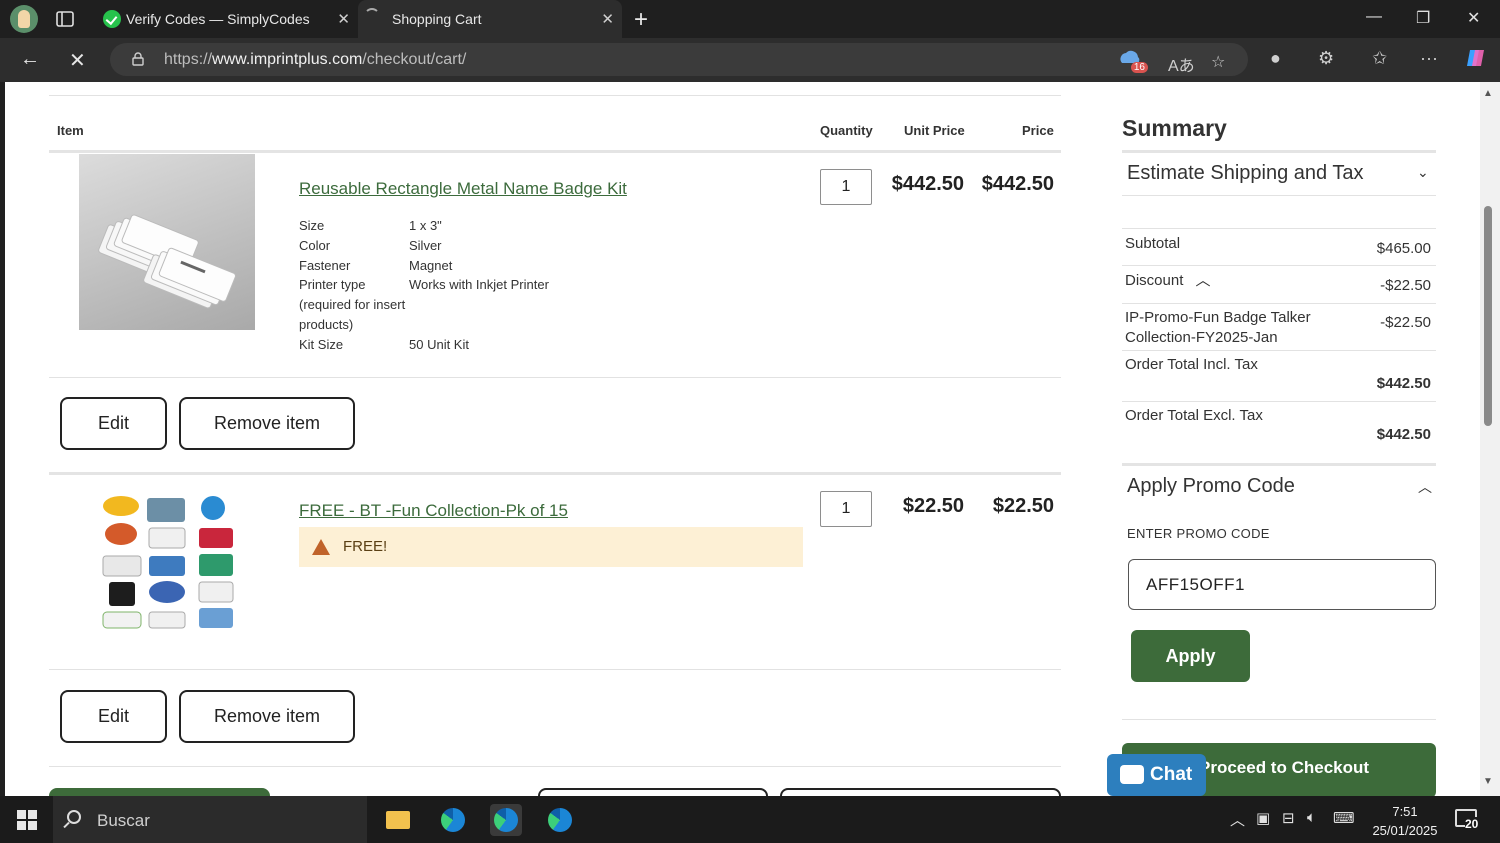 The image size is (1500, 843). What do you see at coordinates (453, 820) in the screenshot?
I see `edge-icon` at bounding box center [453, 820].